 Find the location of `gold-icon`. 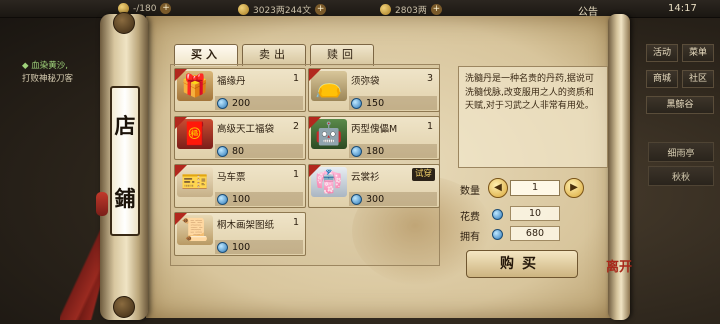

gold-icon is located at coordinates (385, 9).